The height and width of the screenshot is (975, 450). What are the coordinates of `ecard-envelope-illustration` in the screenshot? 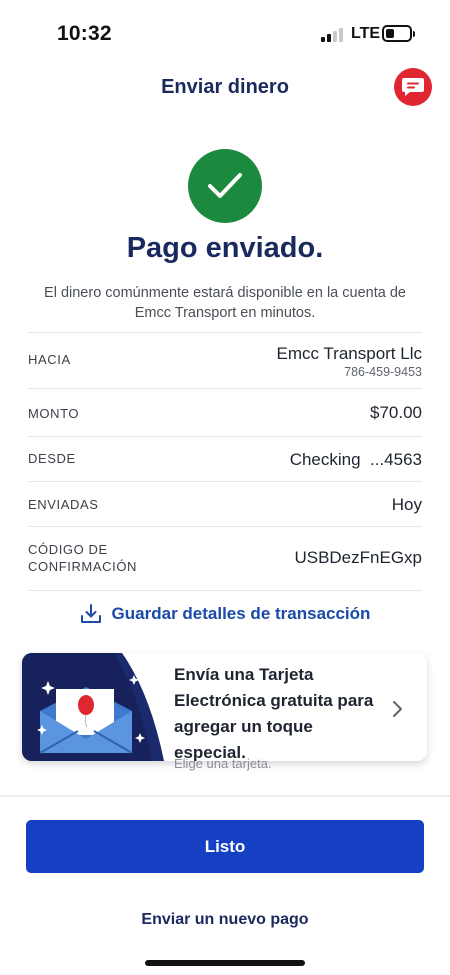 It's located at (93, 707).